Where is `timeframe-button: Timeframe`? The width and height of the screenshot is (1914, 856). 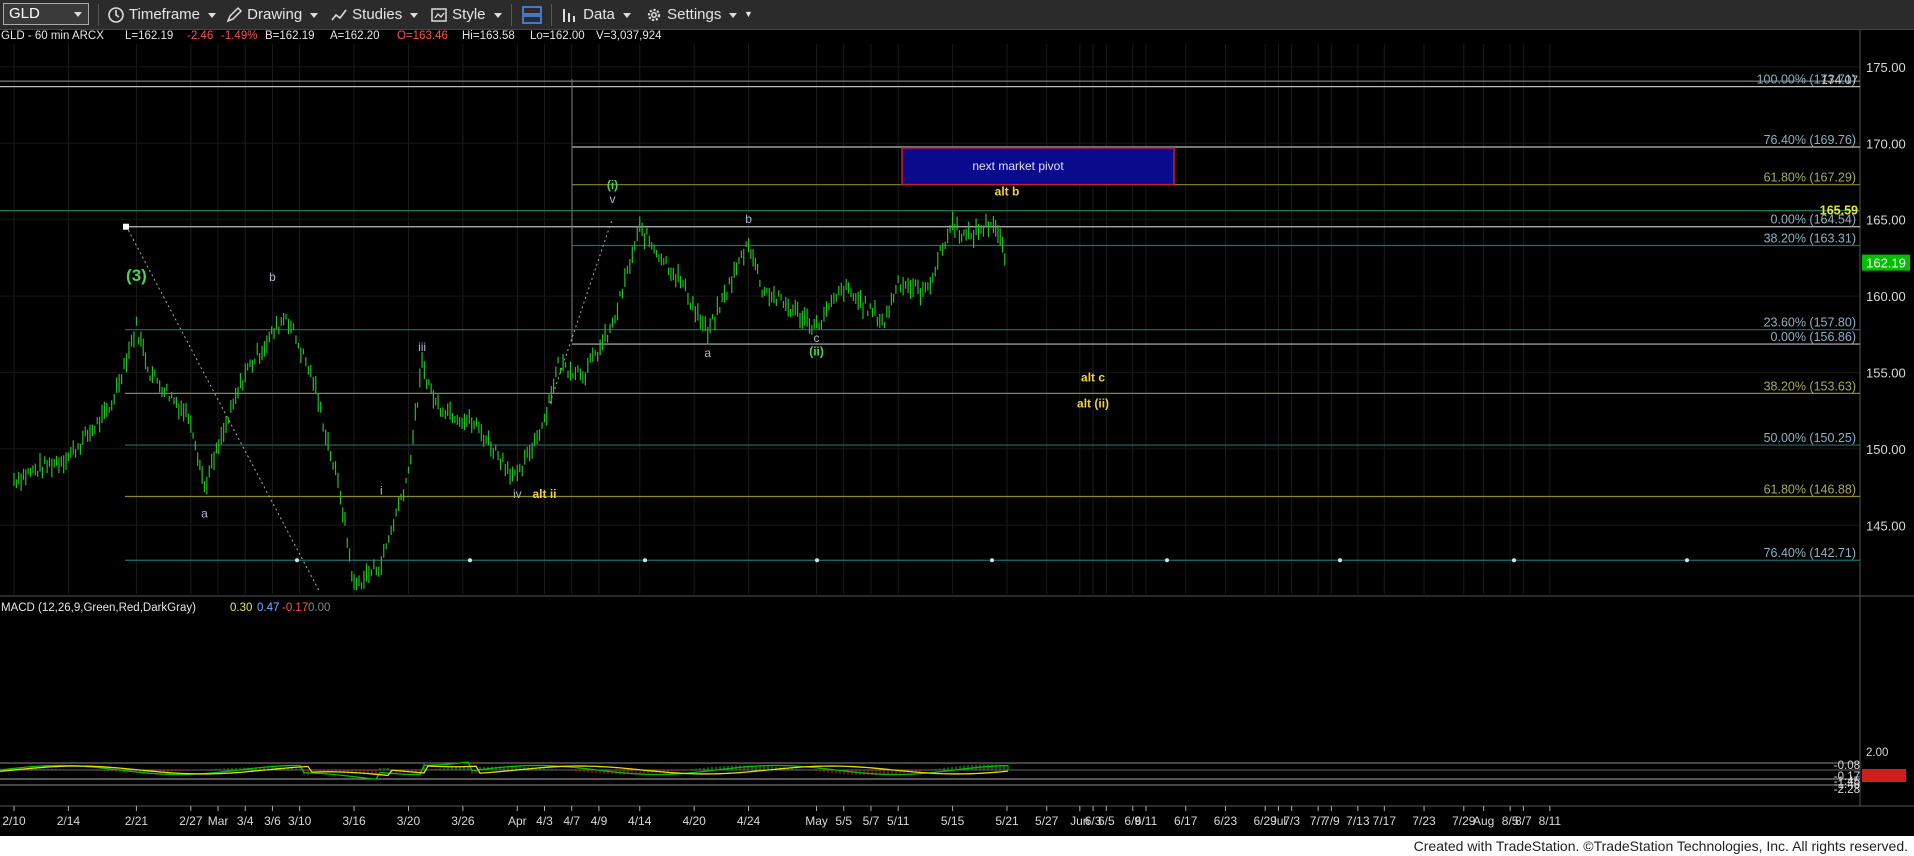 timeframe-button: Timeframe is located at coordinates (162, 14).